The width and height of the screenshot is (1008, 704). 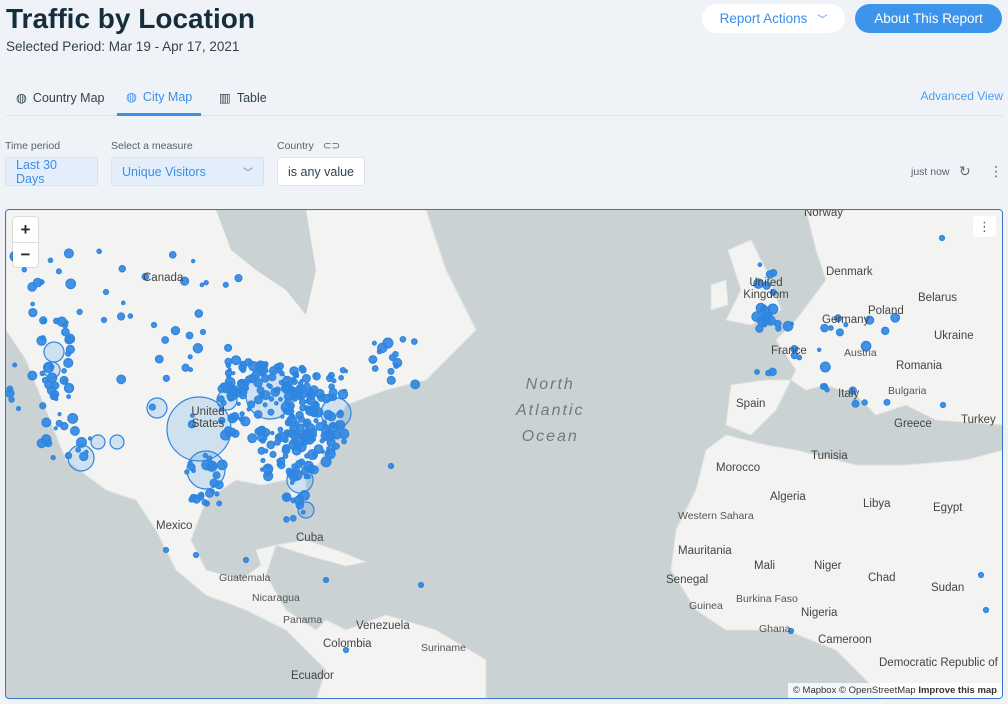 I want to click on country-filter: is any value, so click(x=321, y=171).